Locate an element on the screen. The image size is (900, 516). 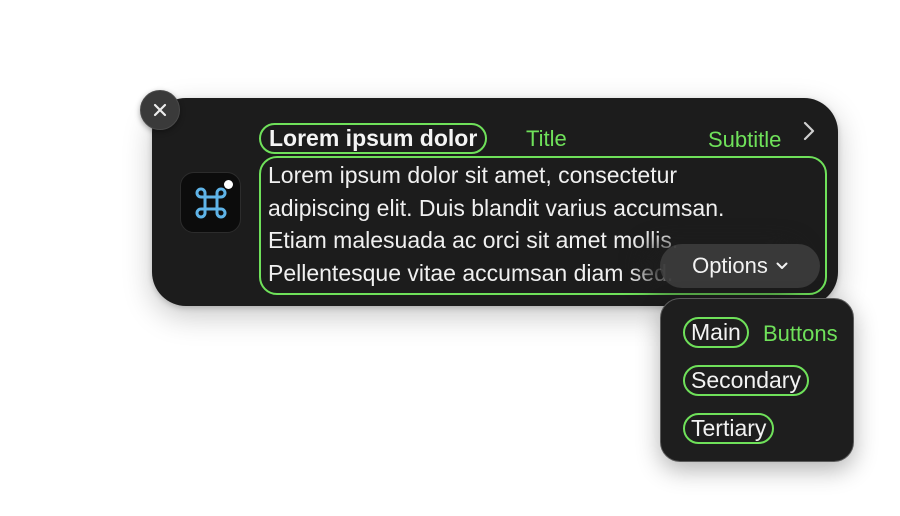
options-button: Options is located at coordinates (740, 266).